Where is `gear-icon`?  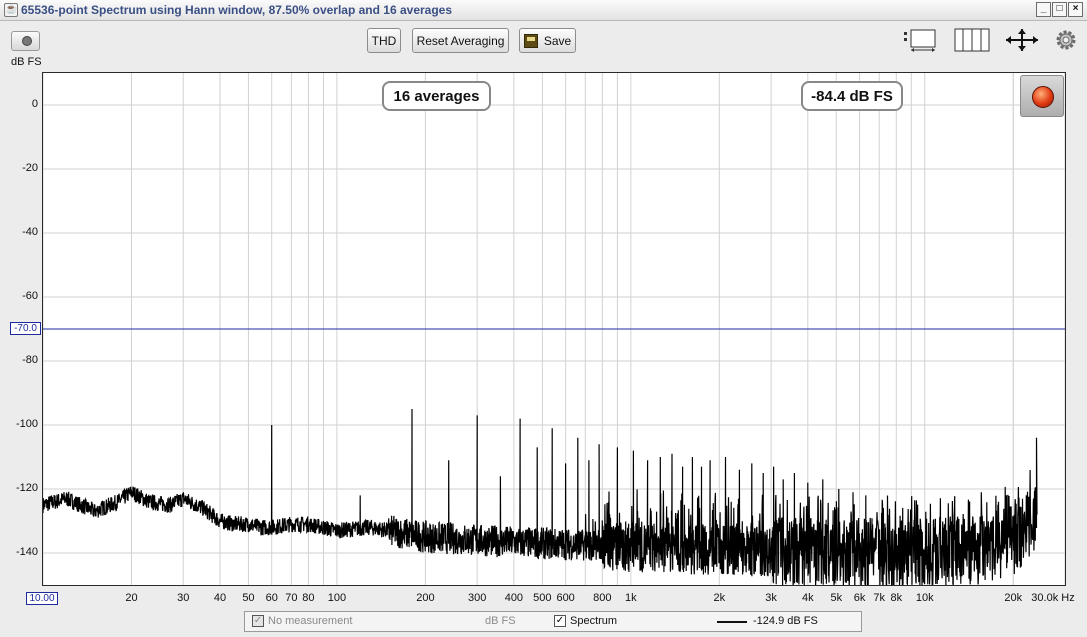 gear-icon is located at coordinates (1066, 40).